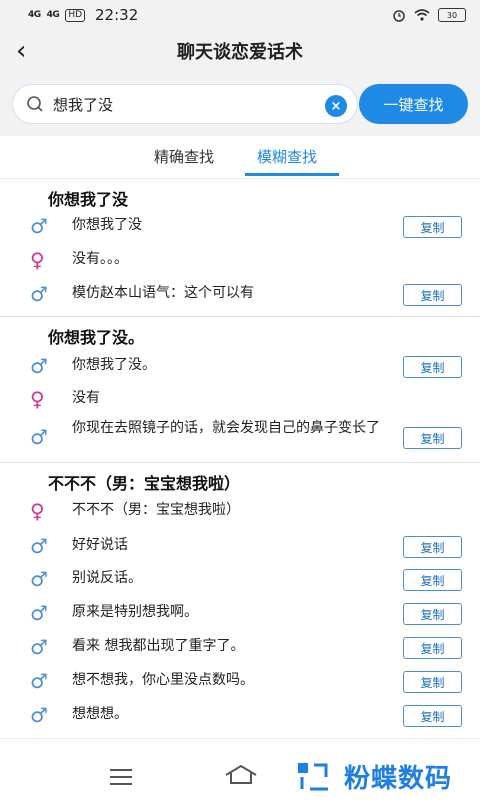  What do you see at coordinates (163, 680) in the screenshot?
I see `phrase-text: 想不想我，你心里没点数吗。` at bounding box center [163, 680].